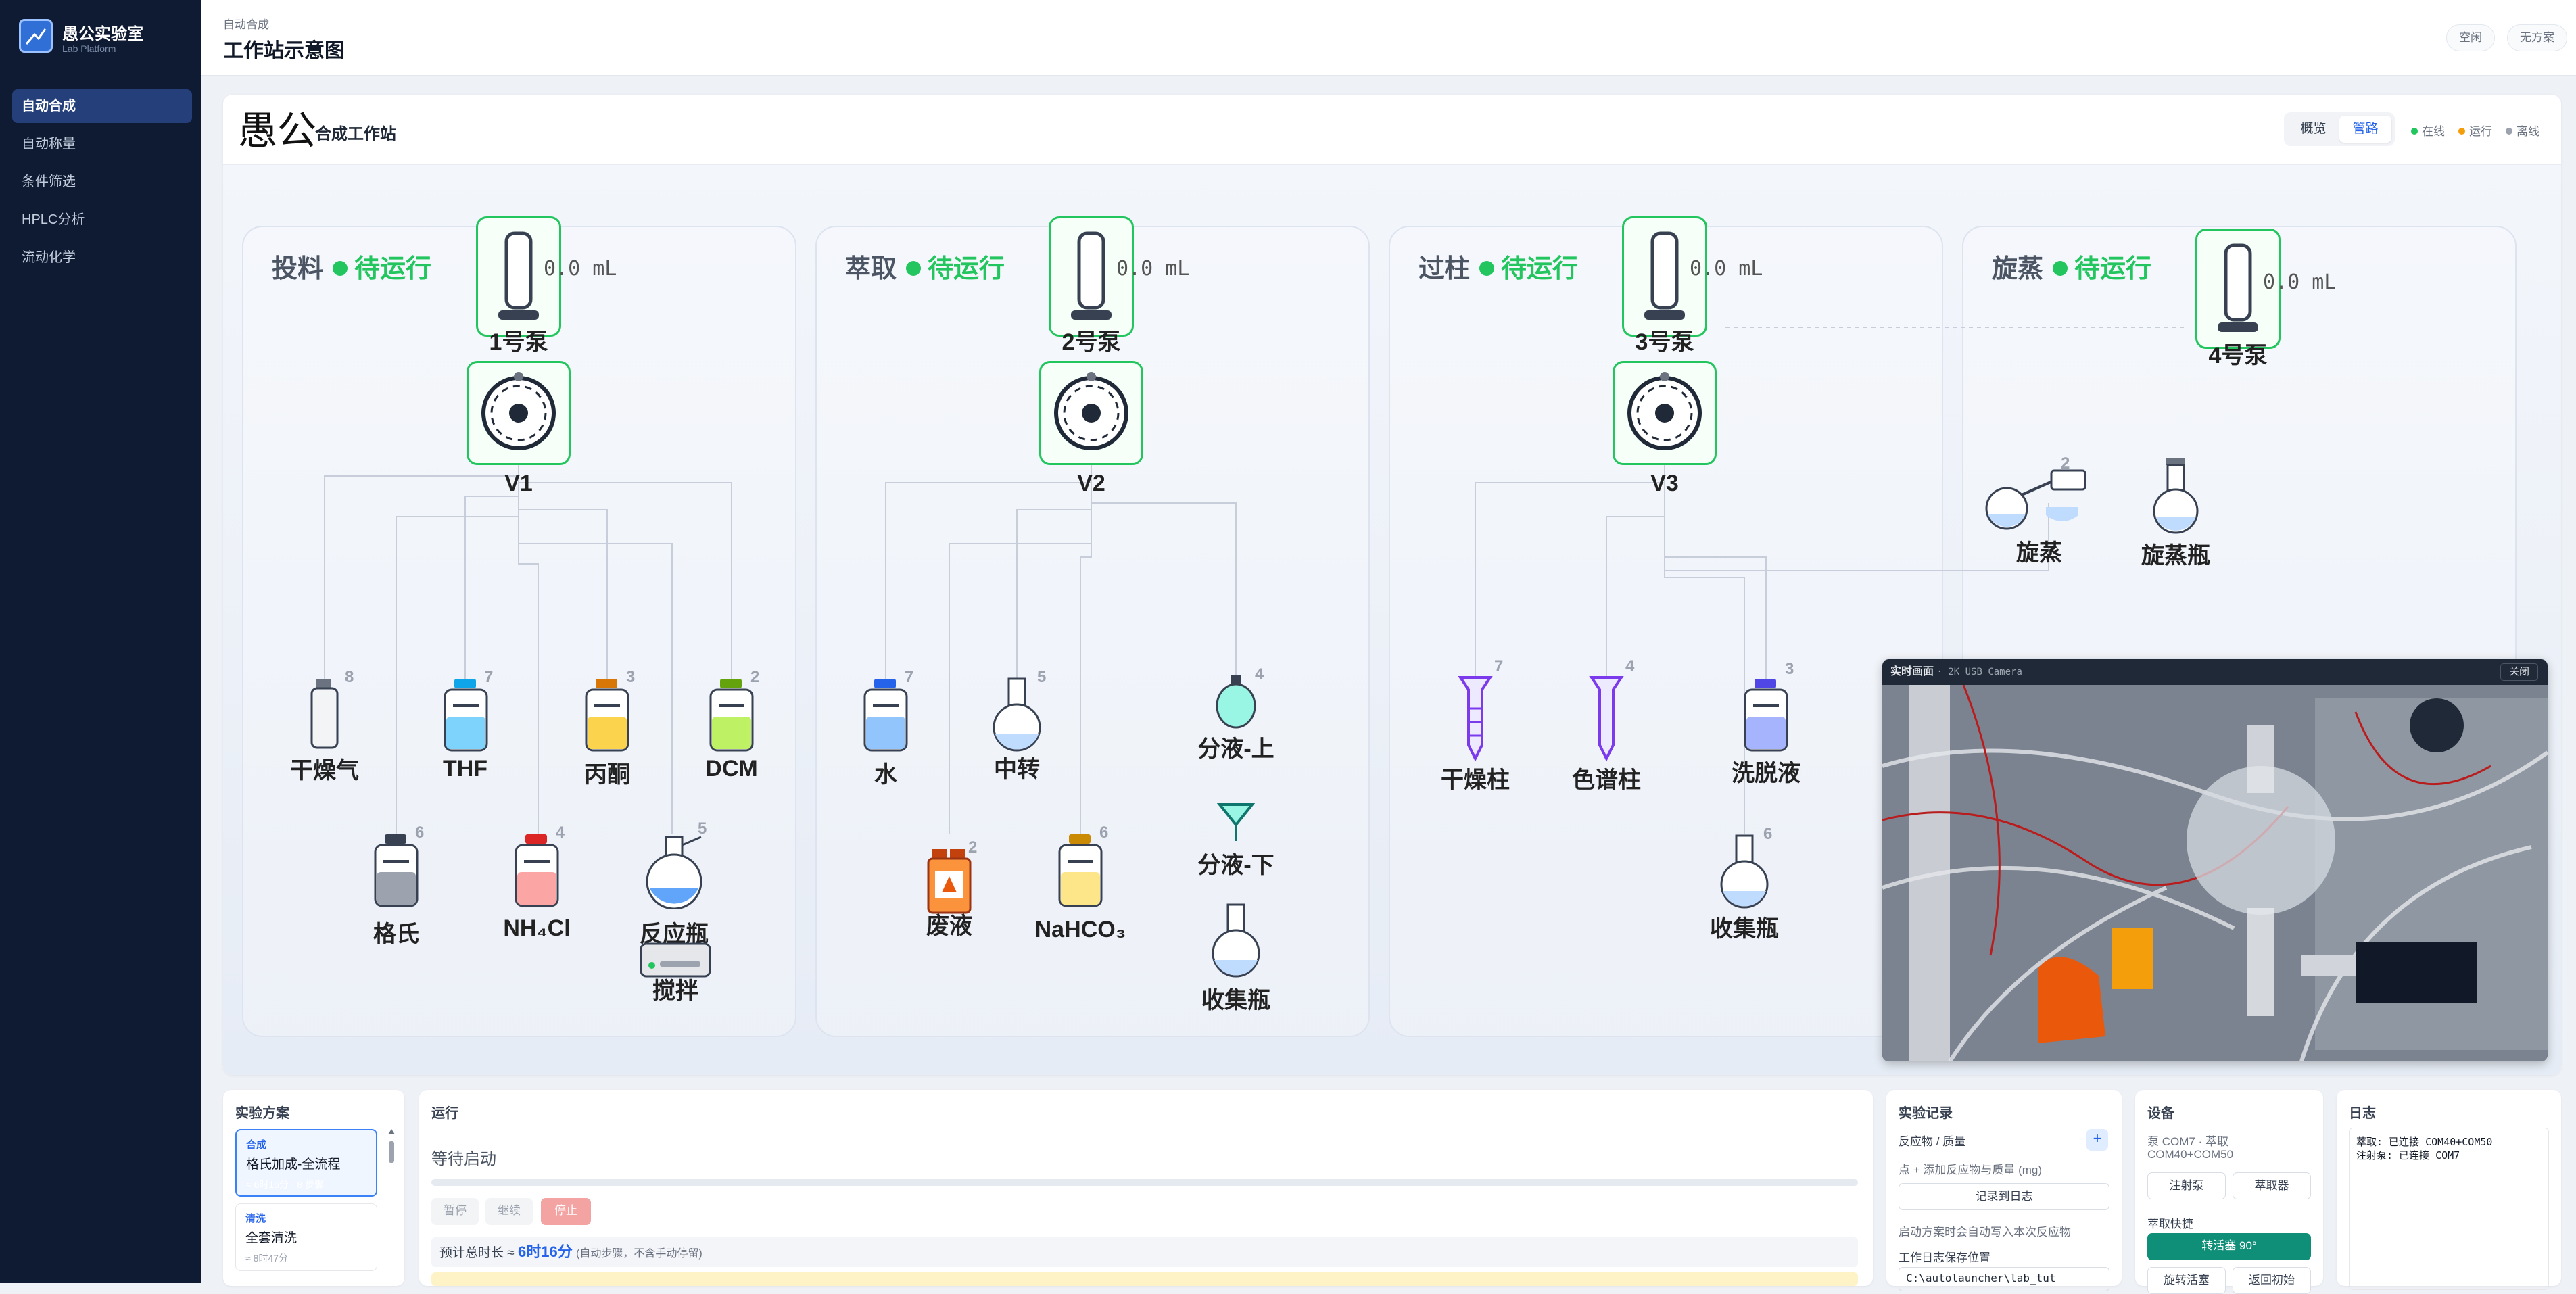  What do you see at coordinates (1091, 413) in the screenshot?
I see `valve-v2` at bounding box center [1091, 413].